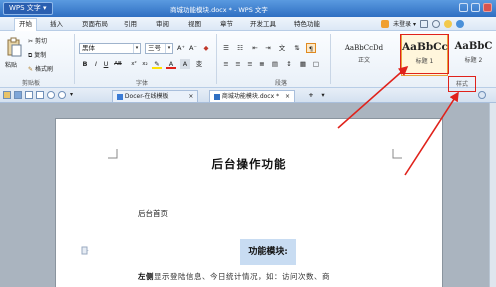  I want to click on annotation-arrows, so click(398, 120).